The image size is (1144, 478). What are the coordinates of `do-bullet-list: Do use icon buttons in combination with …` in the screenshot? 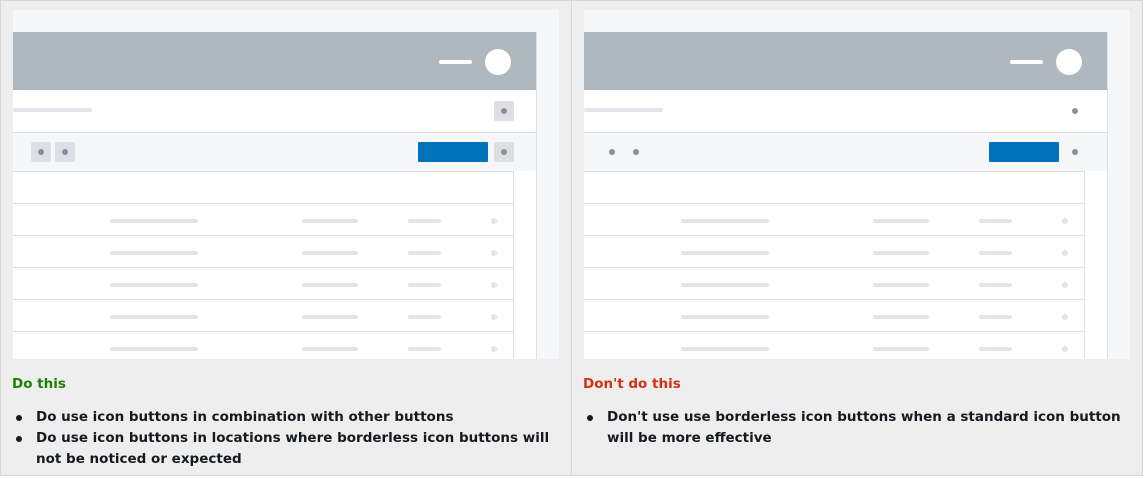 It's located at (288, 438).